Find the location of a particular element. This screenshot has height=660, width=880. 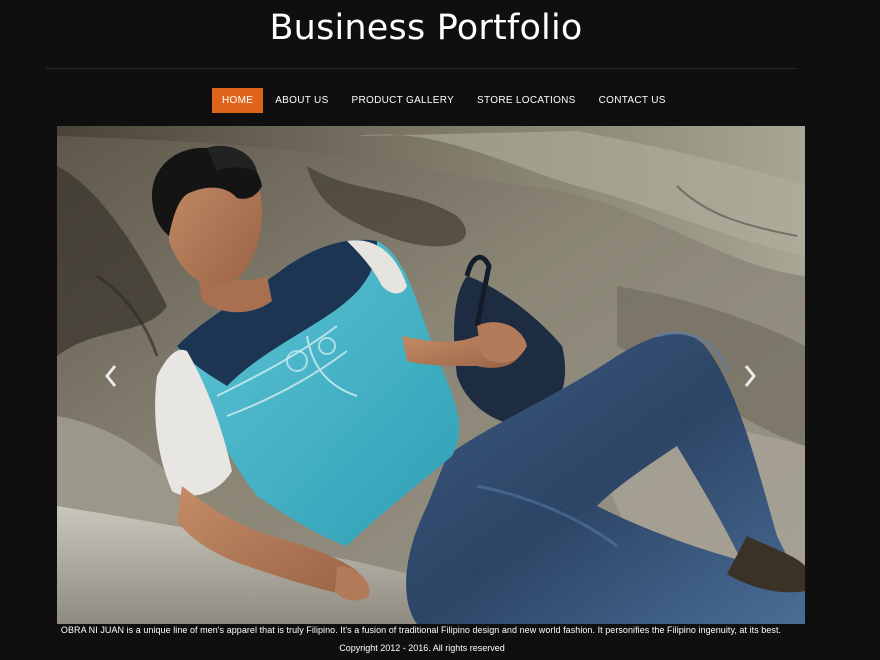

site-title: Business Portfolio is located at coordinates (426, 28).